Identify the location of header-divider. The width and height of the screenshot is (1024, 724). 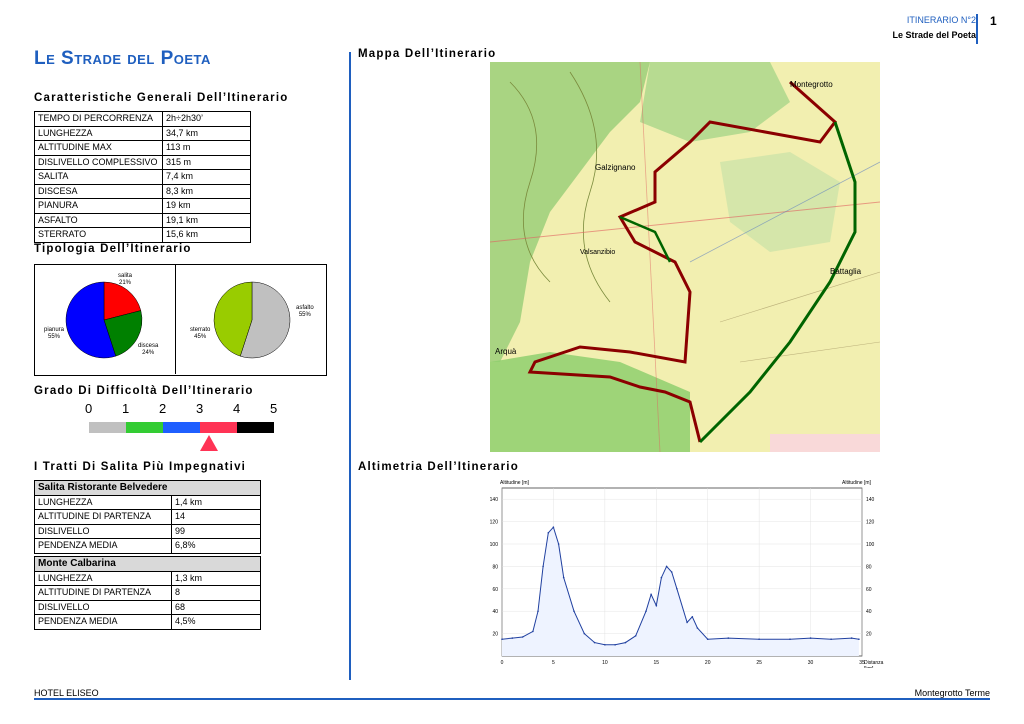
(977, 29).